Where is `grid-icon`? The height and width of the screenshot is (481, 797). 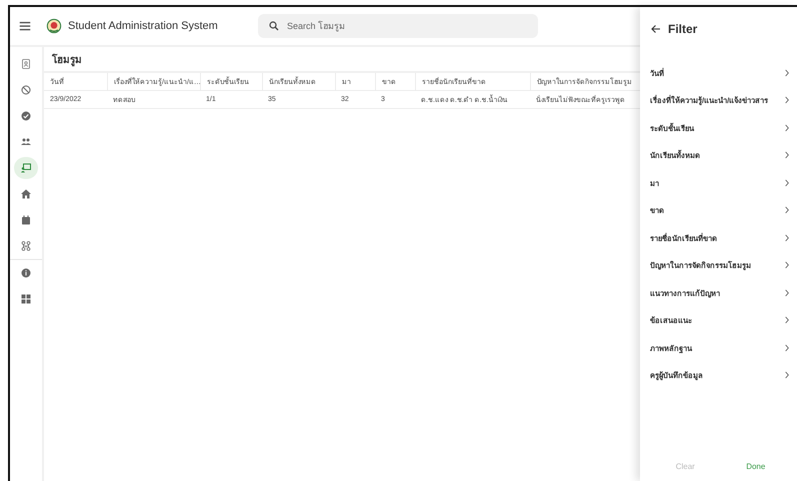 grid-icon is located at coordinates (26, 299).